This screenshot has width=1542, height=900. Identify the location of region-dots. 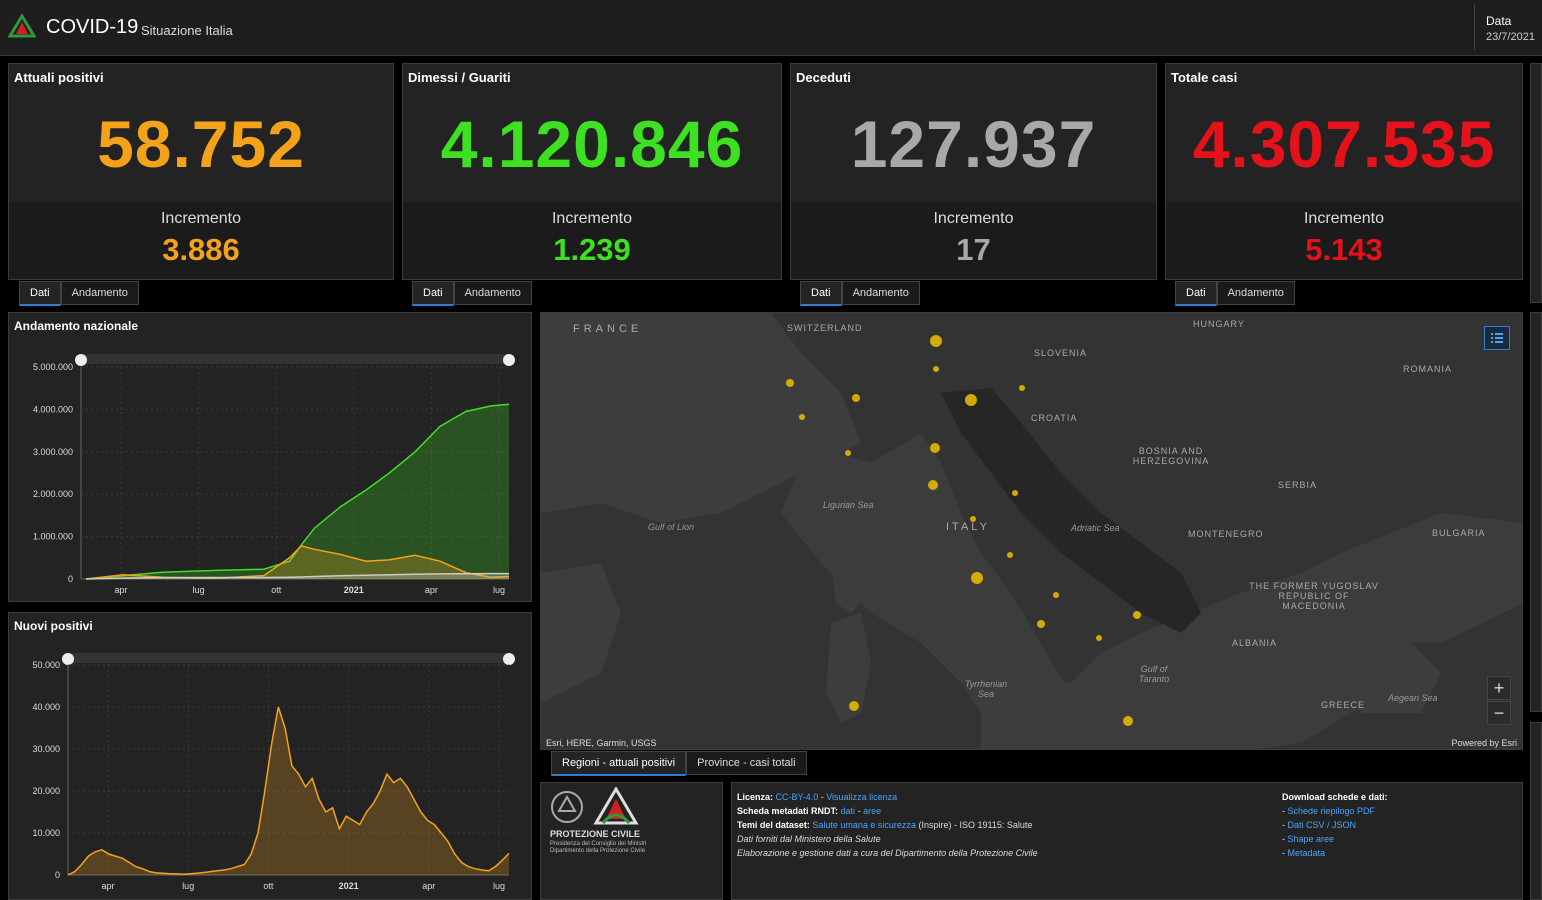
(963, 530).